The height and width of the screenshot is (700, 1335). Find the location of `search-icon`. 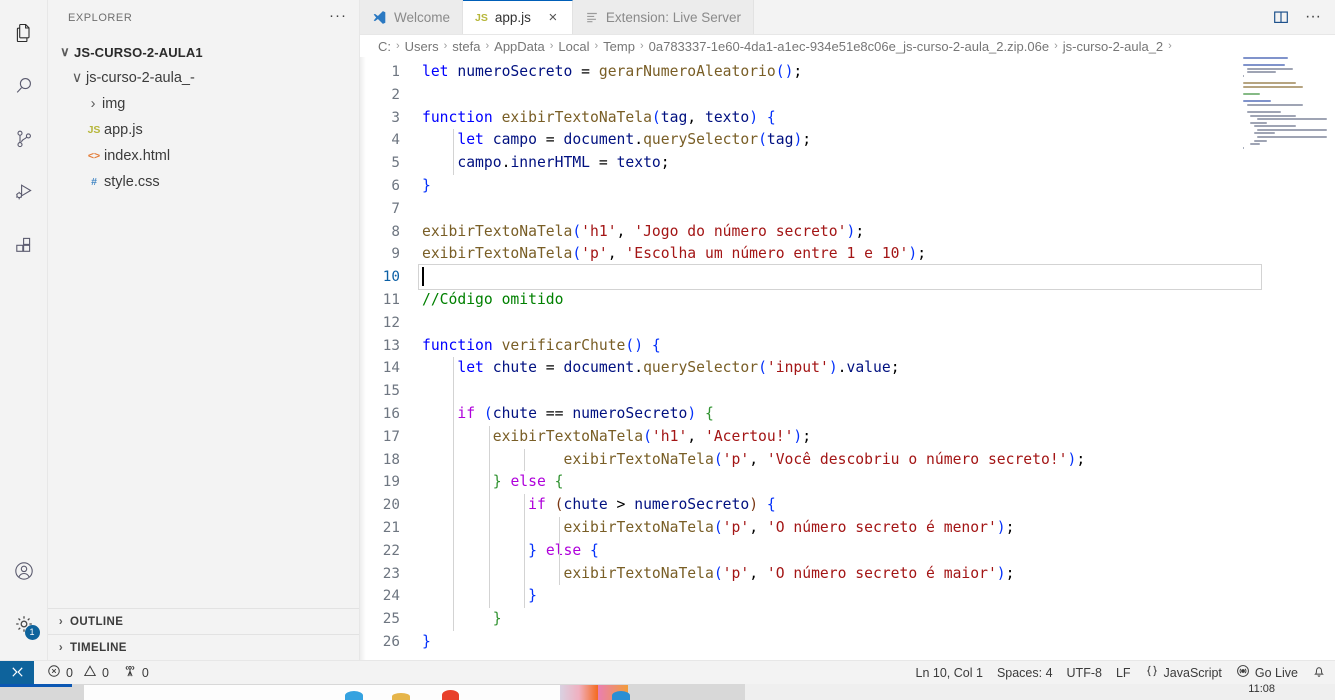

search-icon is located at coordinates (24, 86).